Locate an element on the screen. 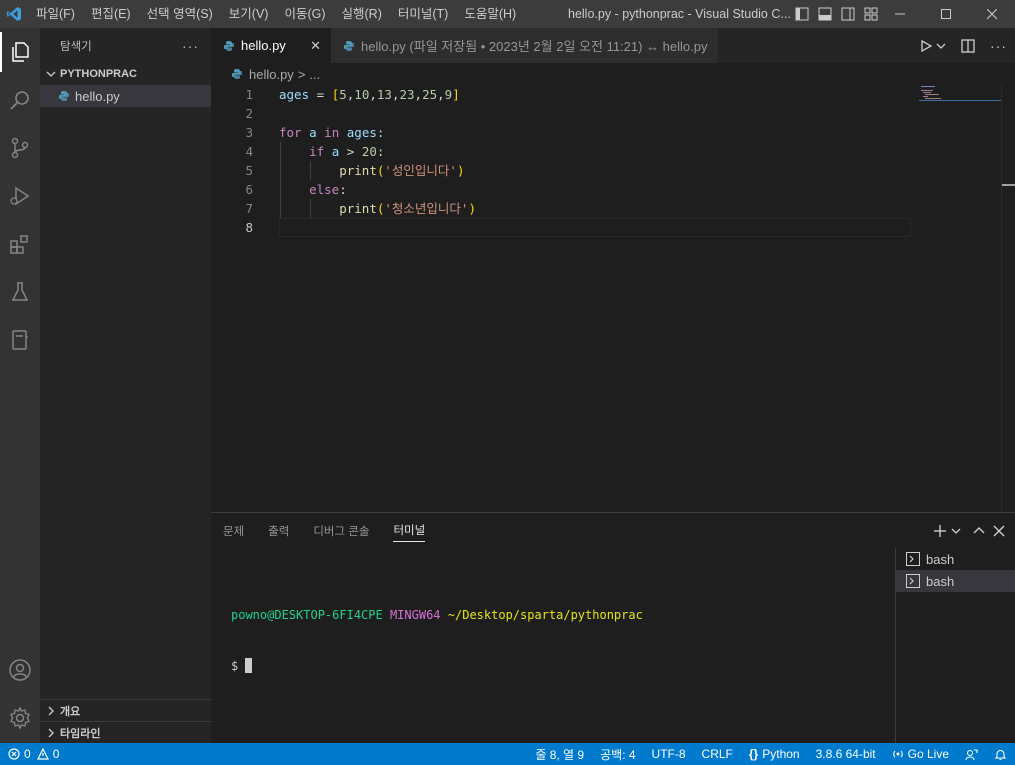 Image resolution: width=1015 pixels, height=765 pixels. tab-terminal: 터미널 is located at coordinates (409, 531).